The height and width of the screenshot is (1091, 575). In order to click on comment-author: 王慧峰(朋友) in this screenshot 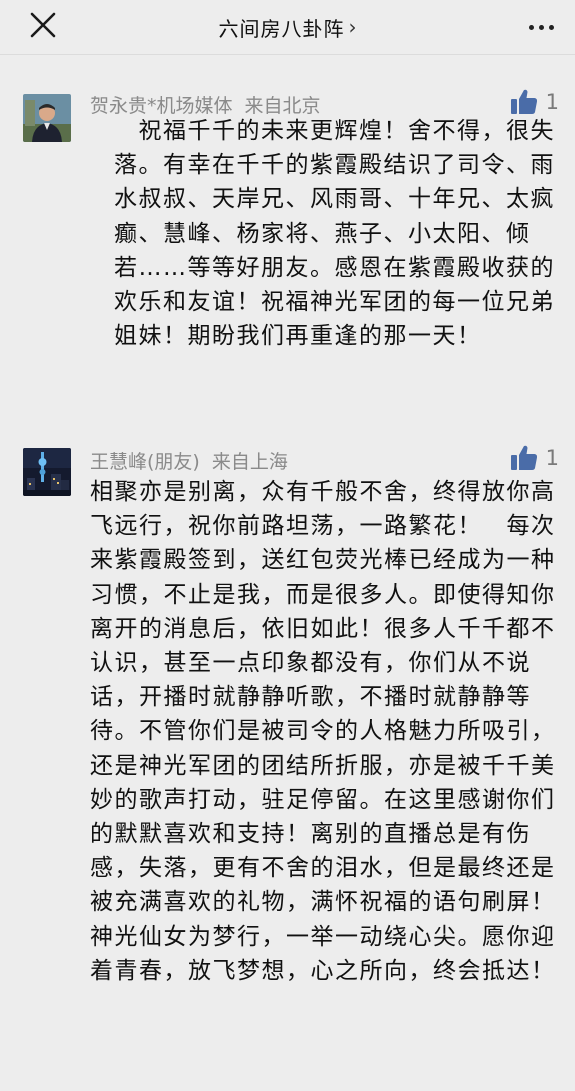, I will do `click(145, 462)`.